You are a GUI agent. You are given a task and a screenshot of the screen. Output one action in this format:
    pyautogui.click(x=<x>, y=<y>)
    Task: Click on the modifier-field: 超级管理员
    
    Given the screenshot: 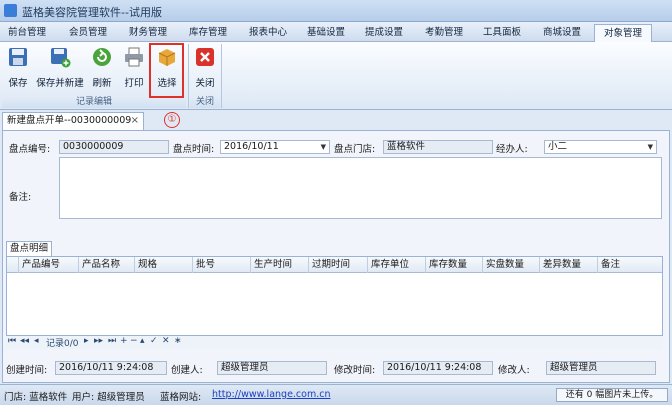 What is the action you would take?
    pyautogui.click(x=601, y=368)
    